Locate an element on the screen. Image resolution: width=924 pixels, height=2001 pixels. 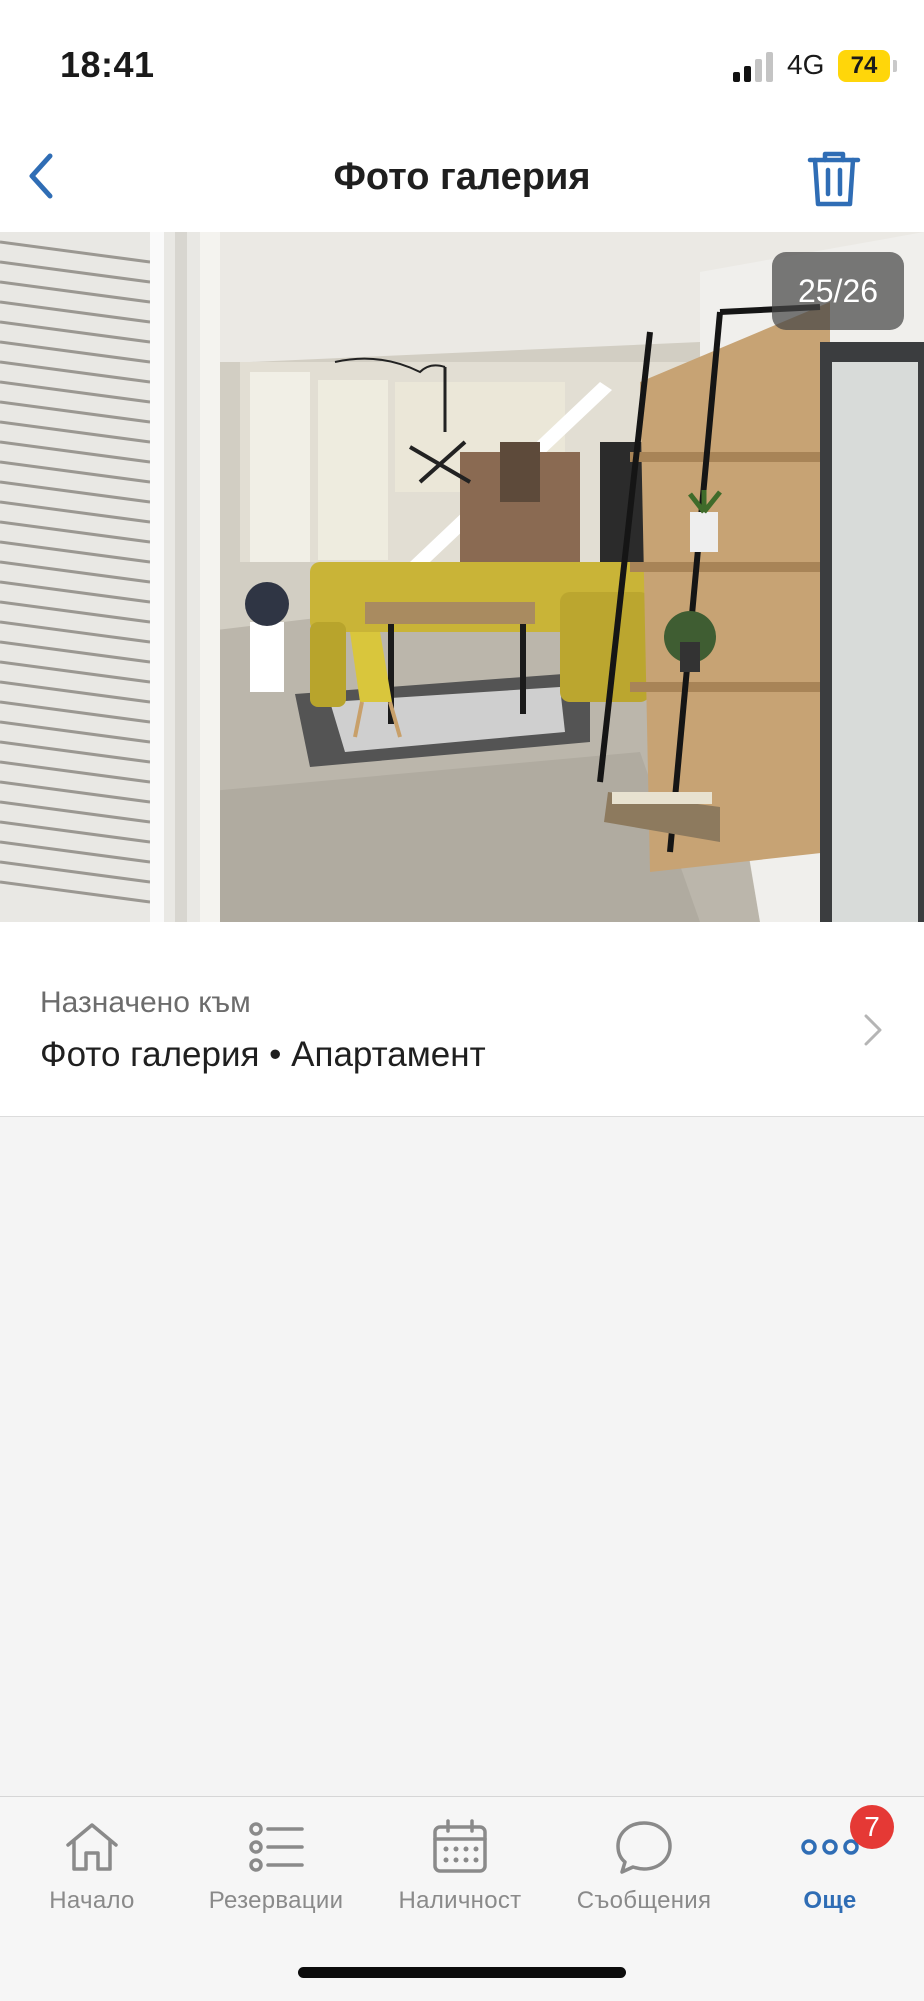
chat-bubble-icon is located at coordinates (644, 1847).